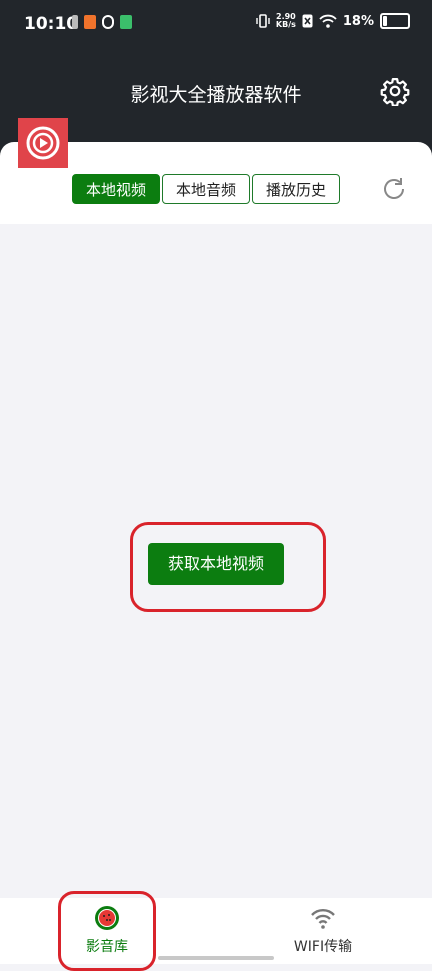 The width and height of the screenshot is (432, 971). I want to click on app-logo, so click(43, 143).